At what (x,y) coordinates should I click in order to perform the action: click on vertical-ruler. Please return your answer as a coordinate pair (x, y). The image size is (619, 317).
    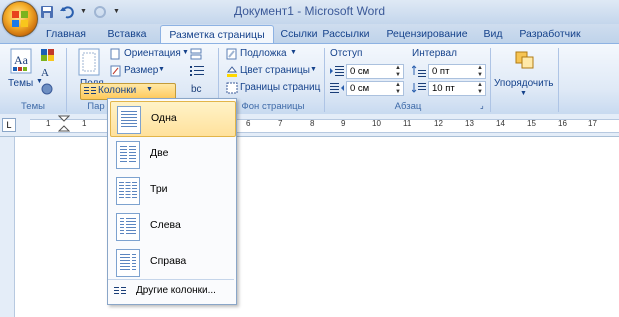
    Looking at the image, I should click on (7, 227).